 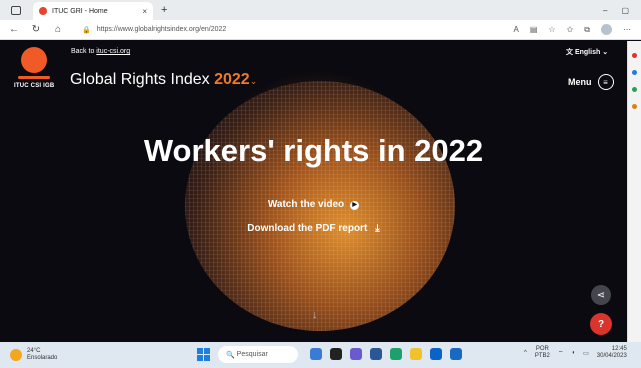 I want to click on hero-title: Workers' rights in 2022, so click(x=313, y=150).